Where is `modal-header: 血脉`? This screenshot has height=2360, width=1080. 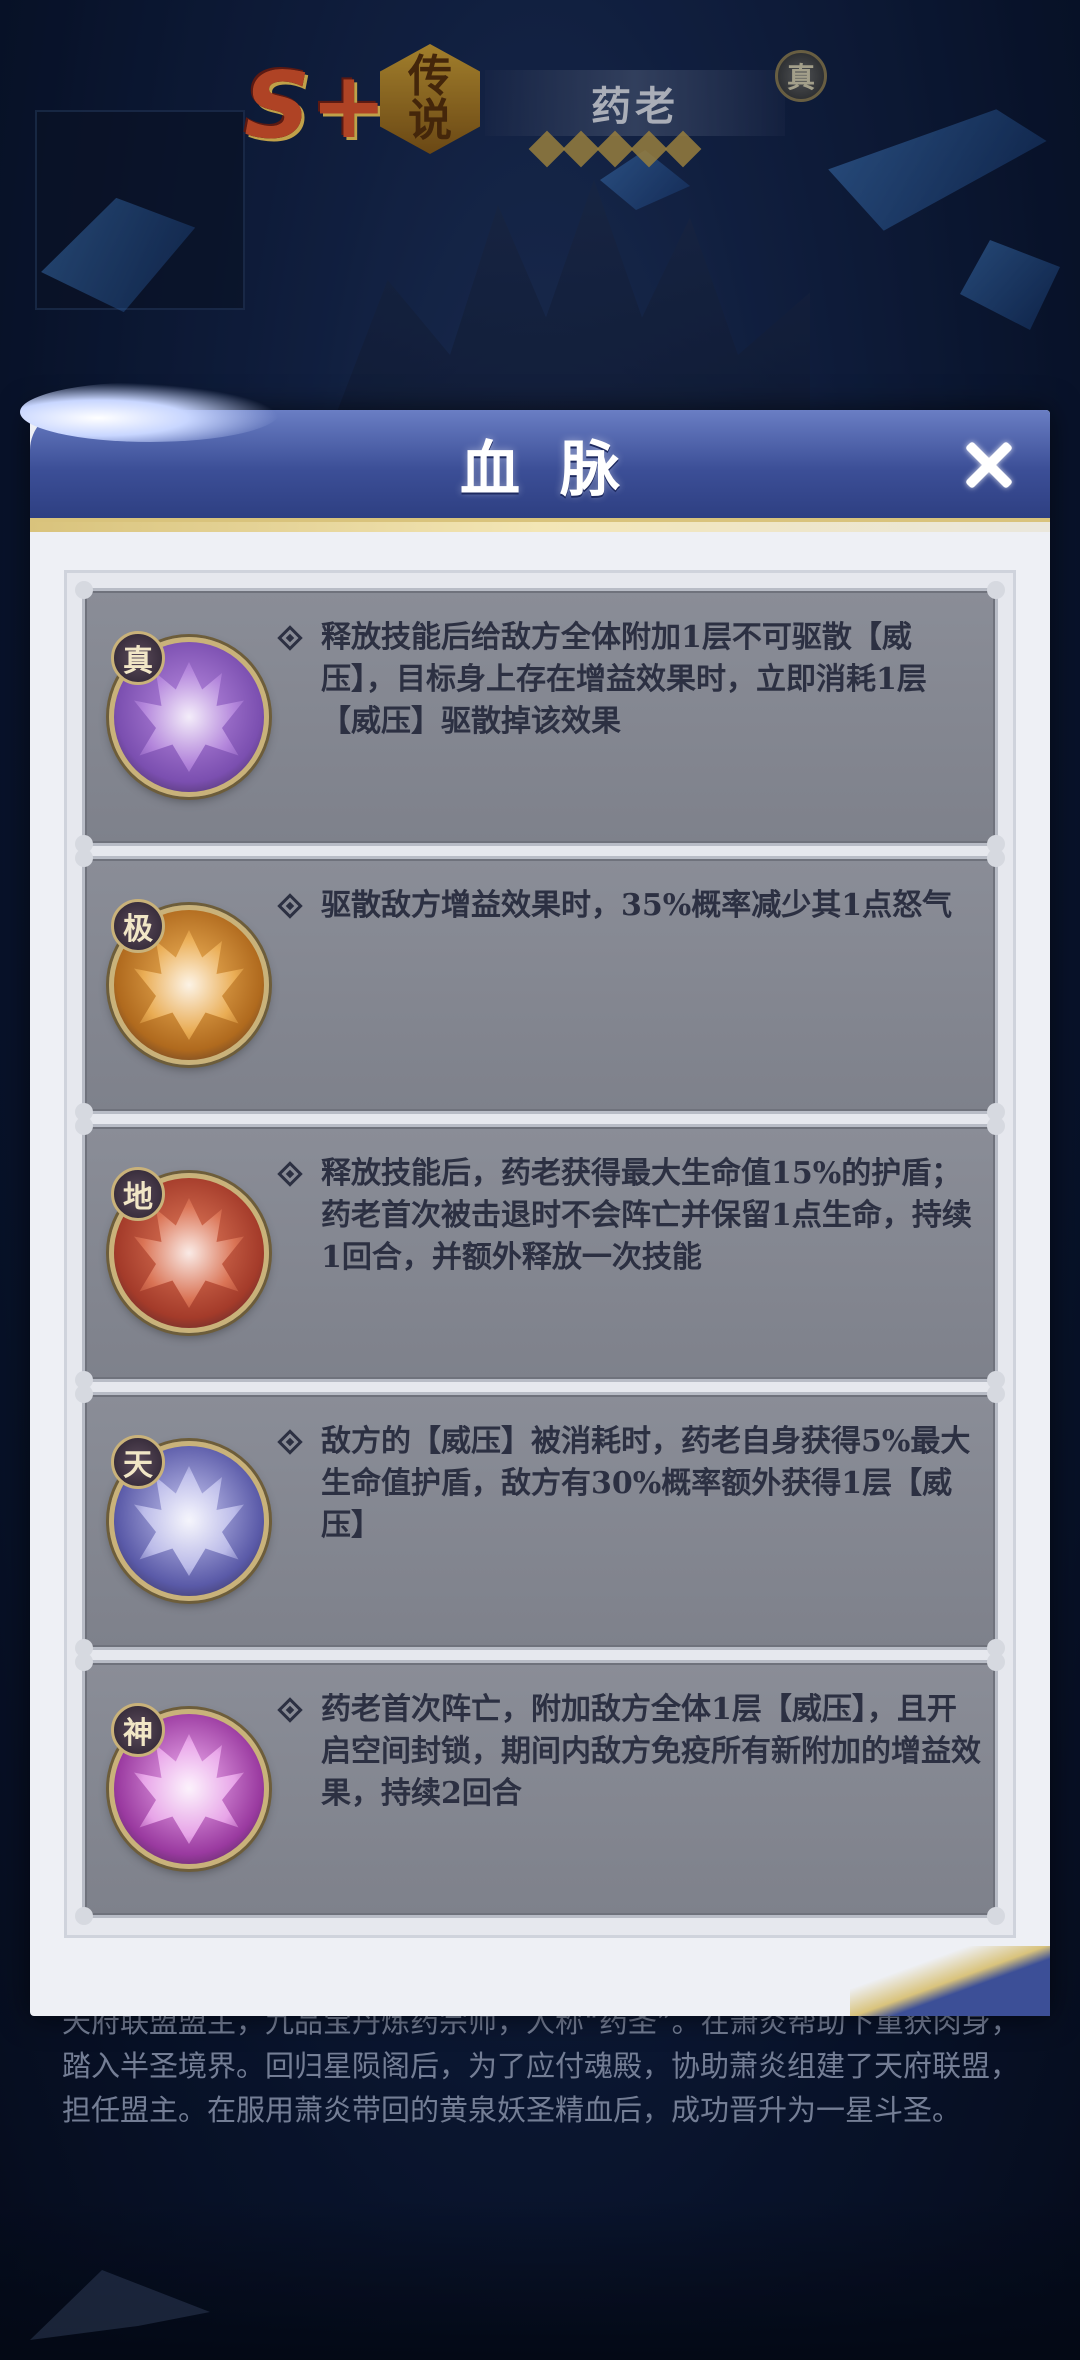 modal-header: 血脉 is located at coordinates (535, 452).